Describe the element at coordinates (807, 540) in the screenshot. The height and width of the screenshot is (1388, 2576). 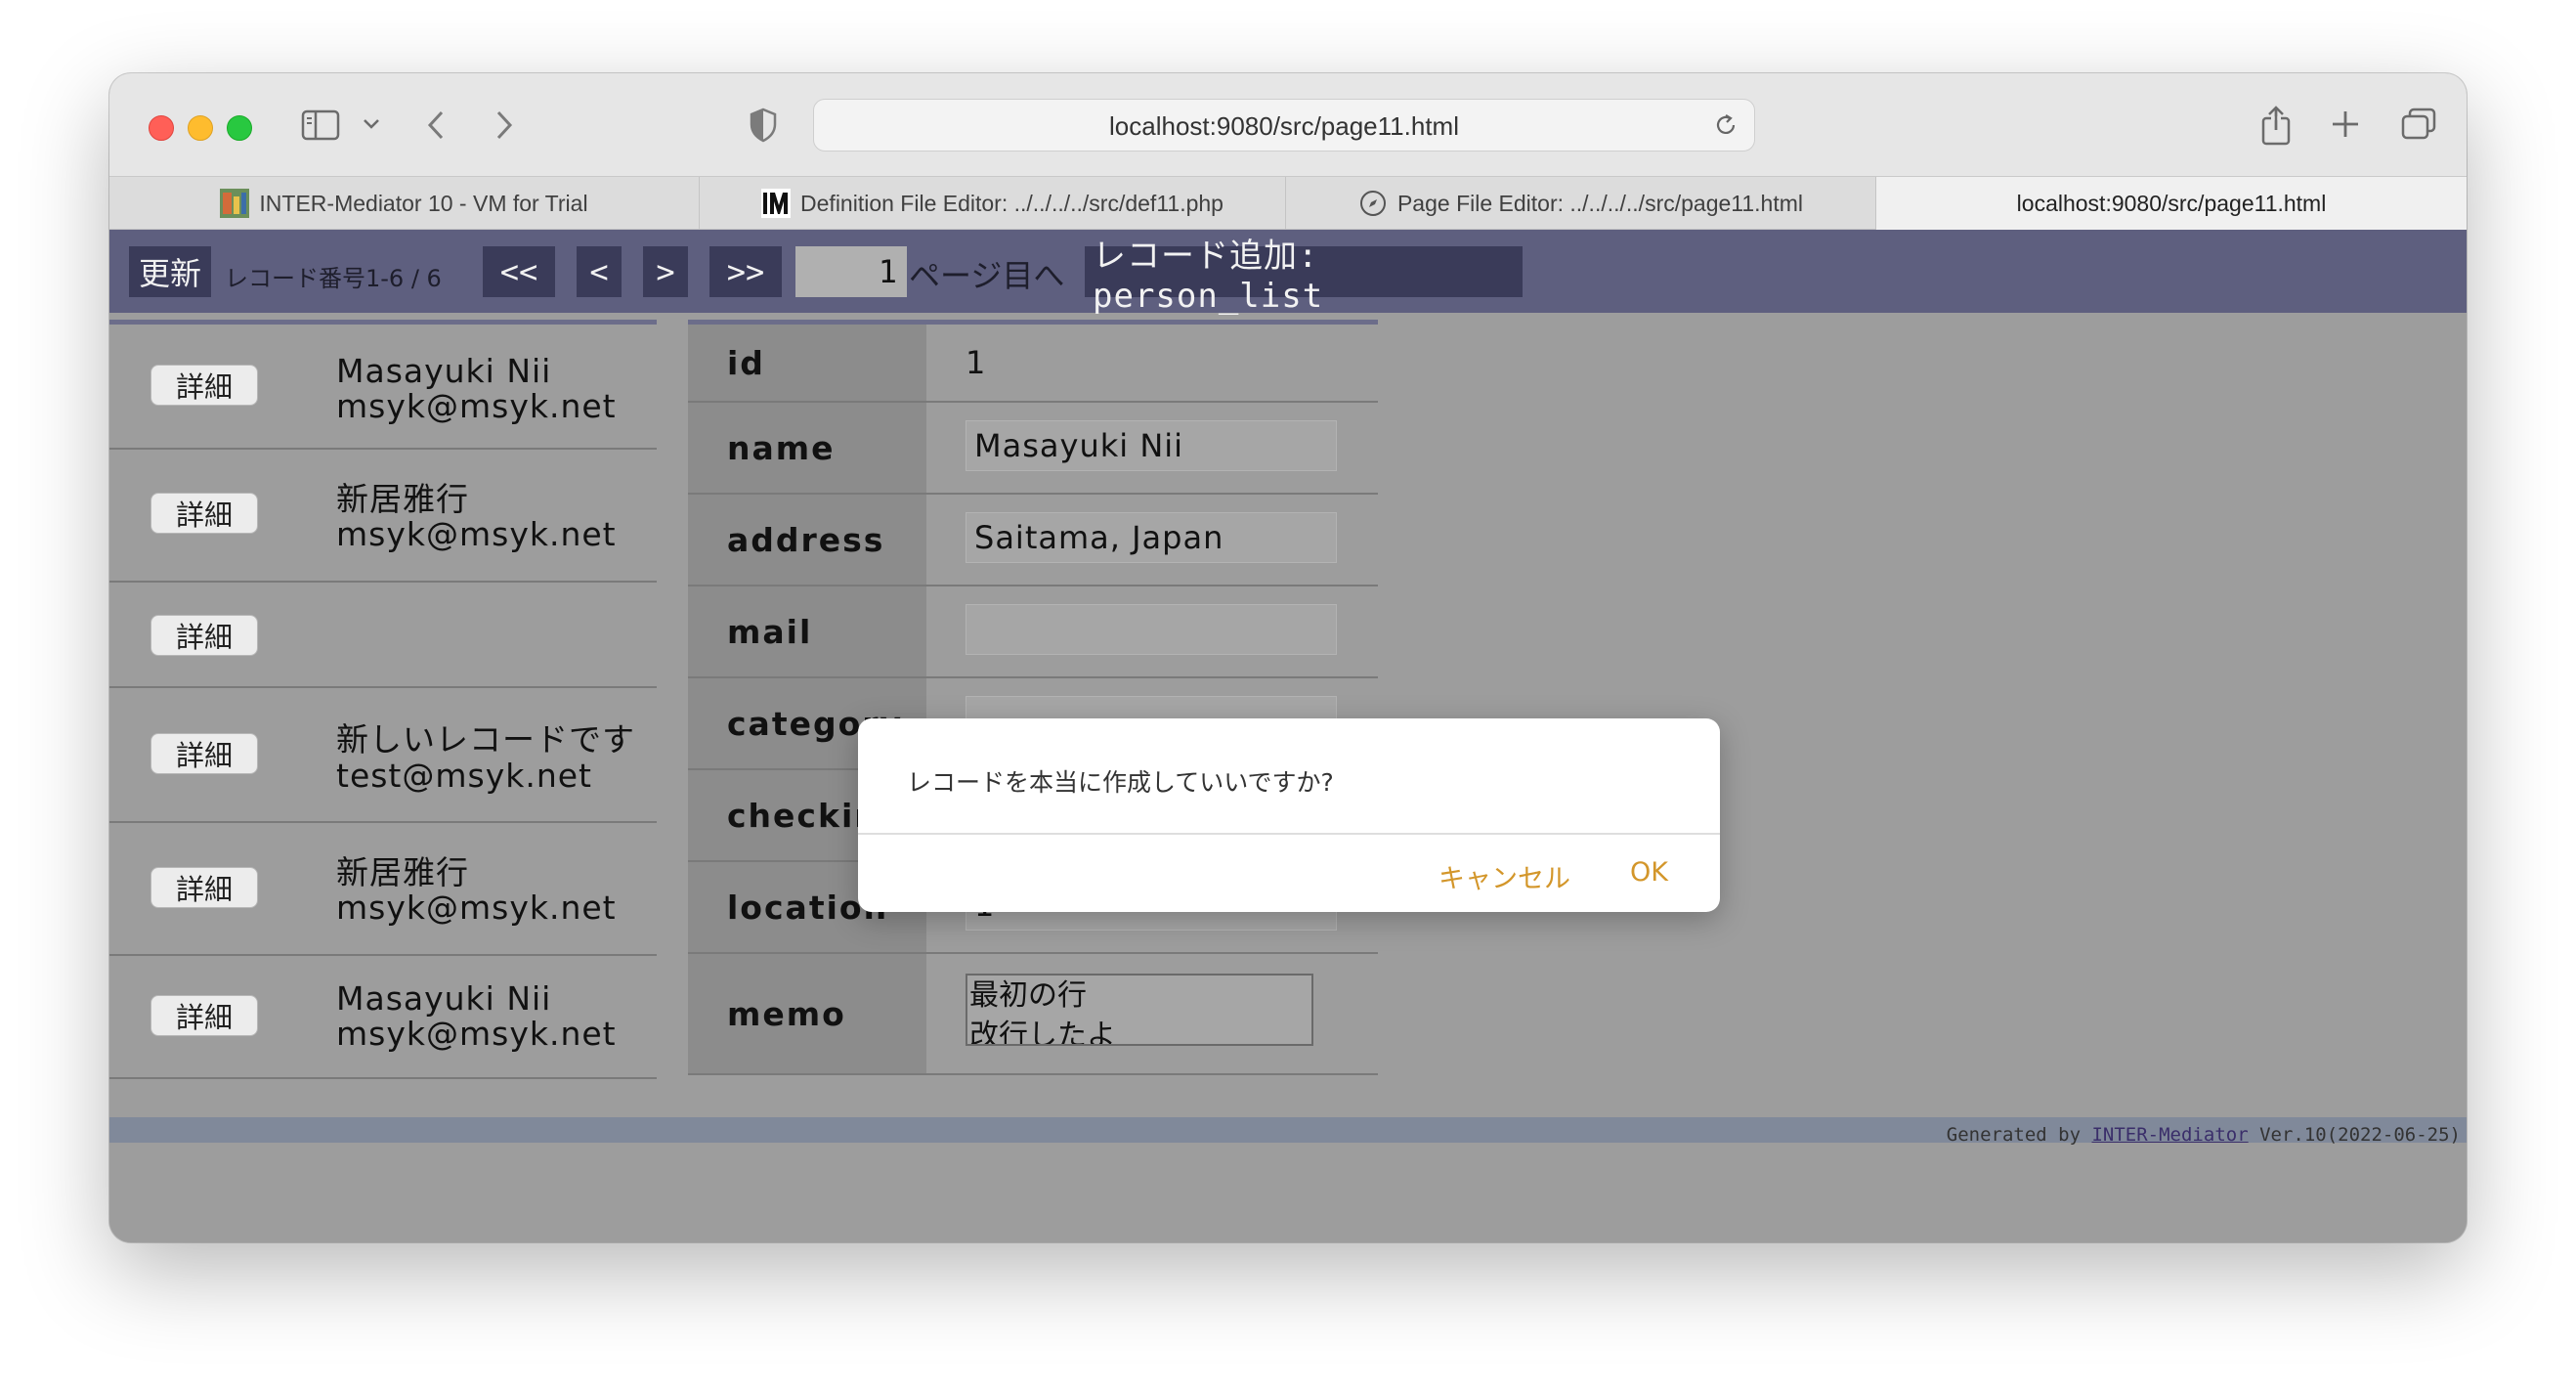
I see `field-label: address` at that location.